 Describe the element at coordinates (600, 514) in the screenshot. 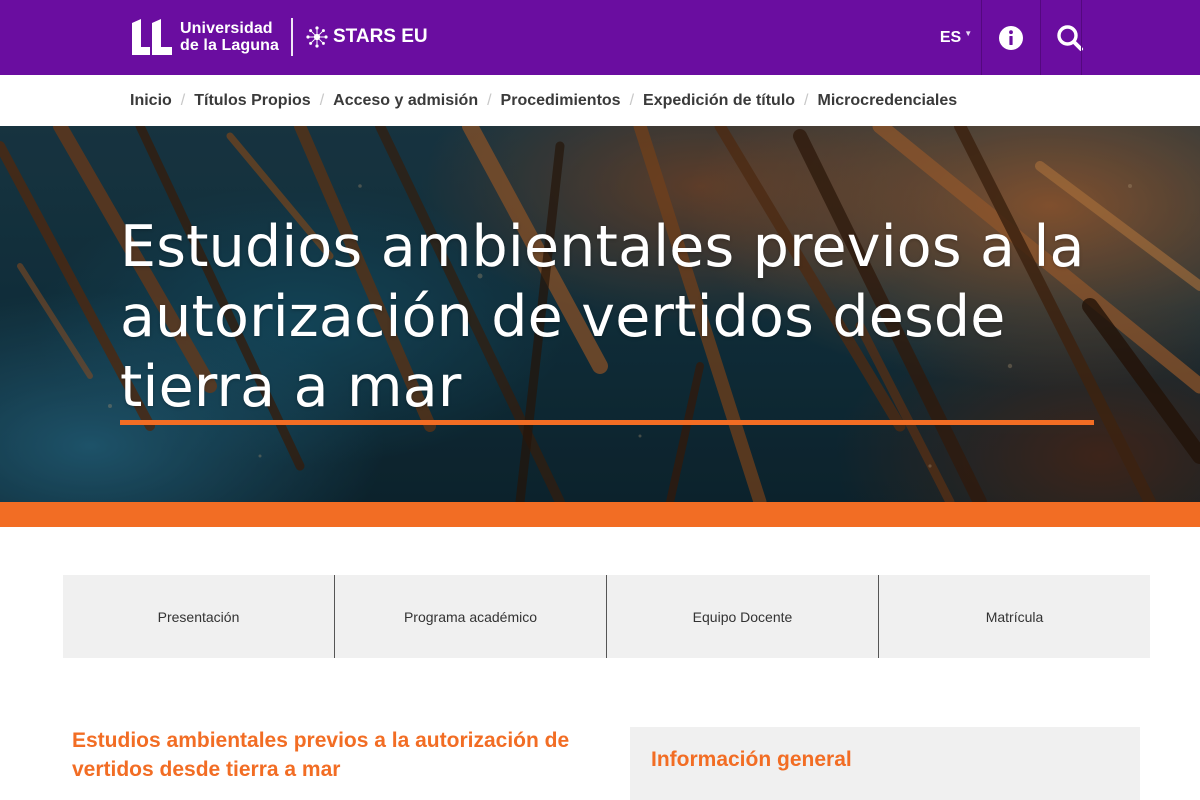

I see `accent-band` at that location.